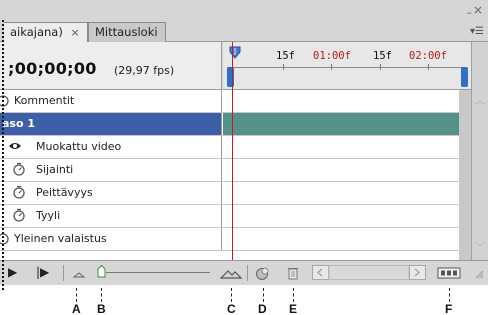  What do you see at coordinates (15, 146) in the screenshot?
I see `eye-icon` at bounding box center [15, 146].